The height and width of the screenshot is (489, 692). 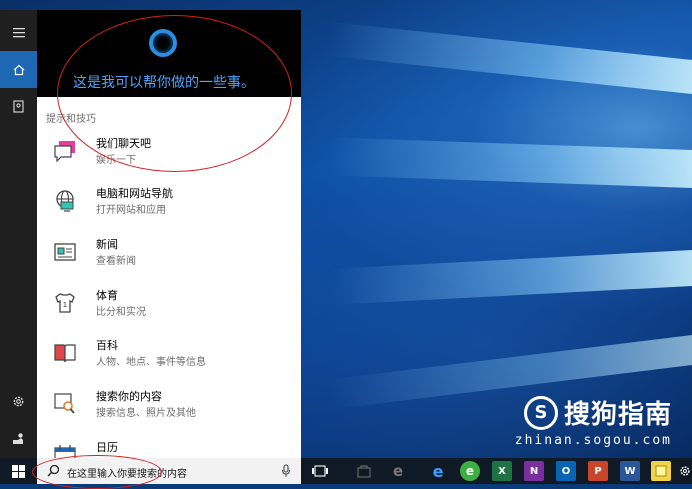 I want to click on ie-button: e, so click(x=398, y=471).